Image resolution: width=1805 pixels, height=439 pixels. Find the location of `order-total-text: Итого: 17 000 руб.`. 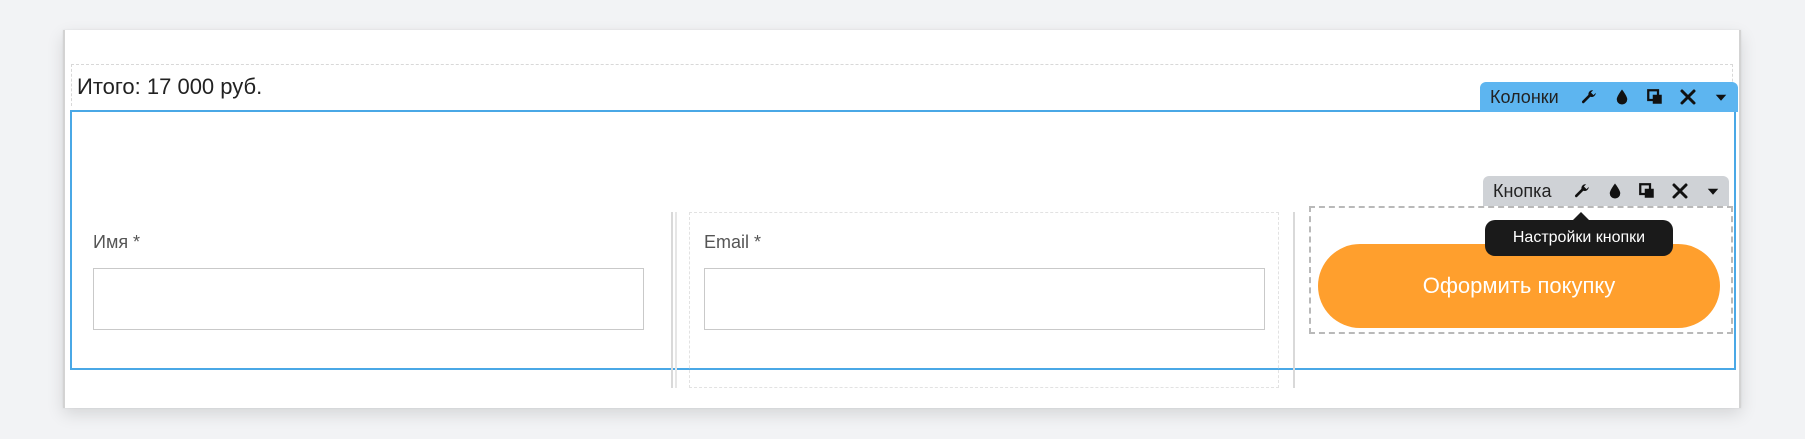

order-total-text: Итого: 17 000 руб. is located at coordinates (170, 86).